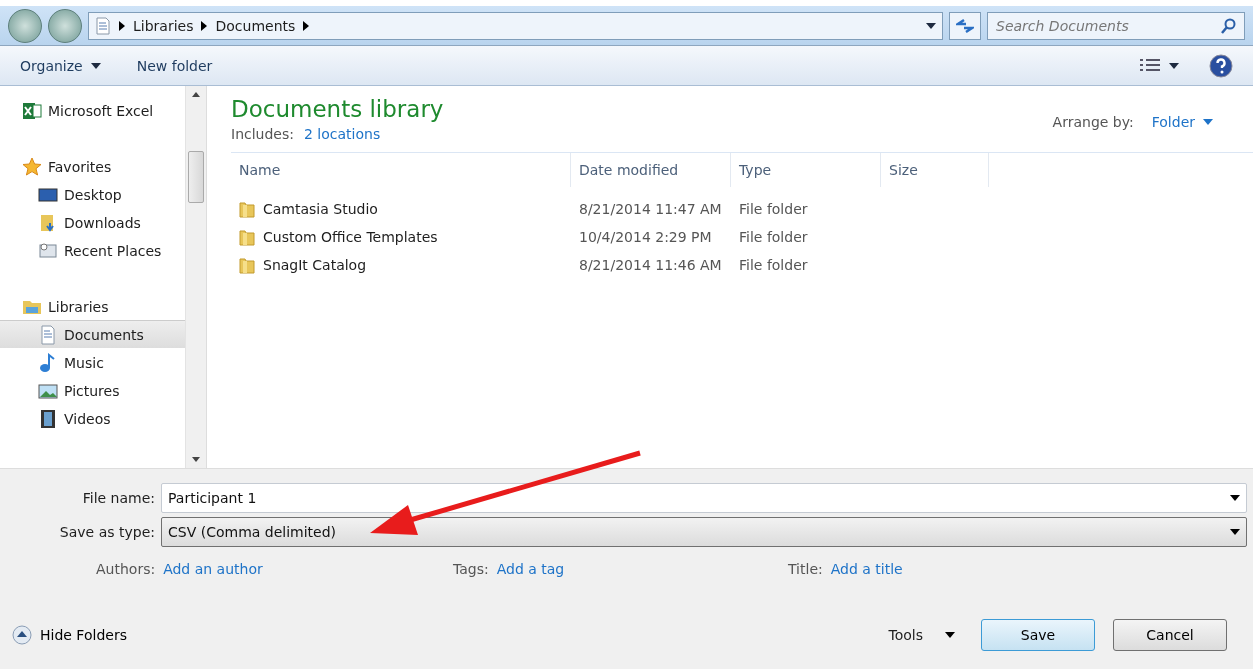  I want to click on recent-places-icon, so click(48, 250).